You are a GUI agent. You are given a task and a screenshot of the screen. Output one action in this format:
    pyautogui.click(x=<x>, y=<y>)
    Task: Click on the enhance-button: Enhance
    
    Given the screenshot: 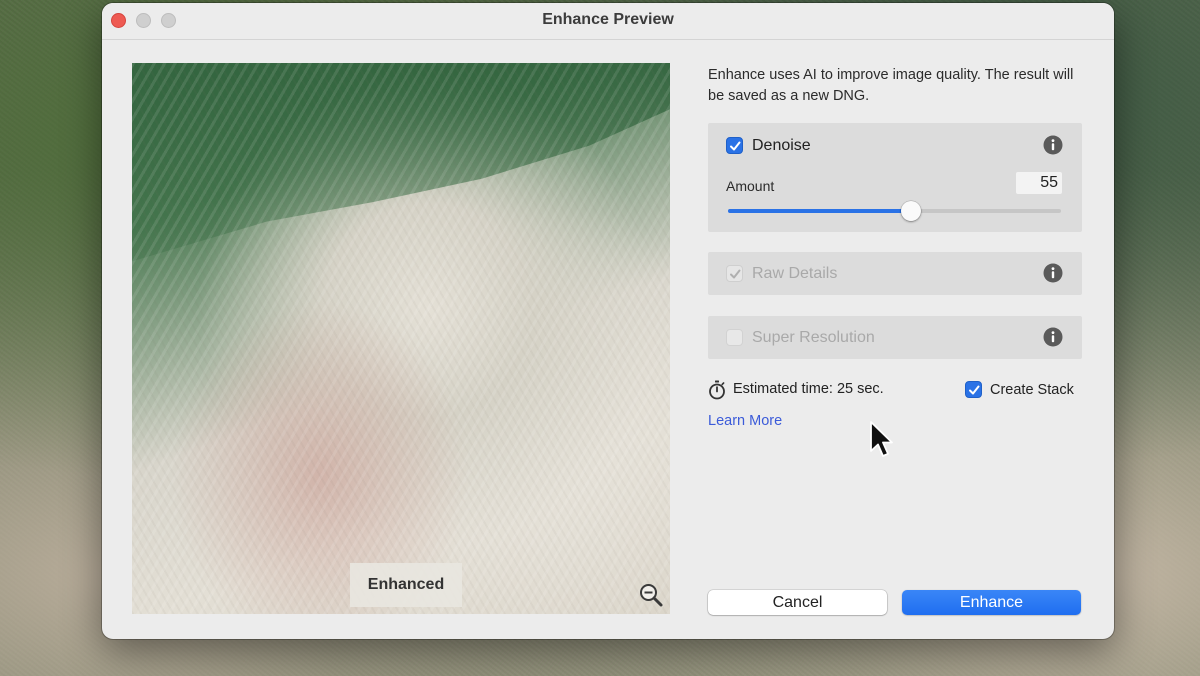 What is the action you would take?
    pyautogui.click(x=991, y=602)
    